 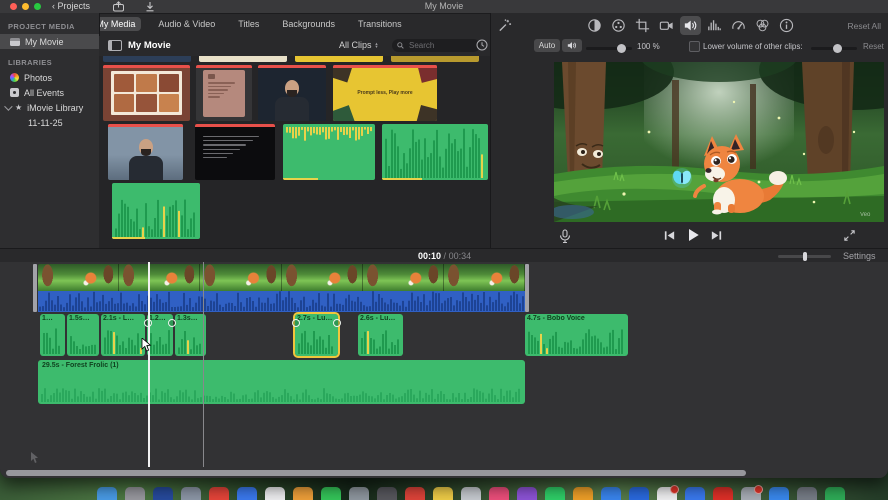 What do you see at coordinates (471, 493) in the screenshot?
I see `dock-app-14-icon` at bounding box center [471, 493].